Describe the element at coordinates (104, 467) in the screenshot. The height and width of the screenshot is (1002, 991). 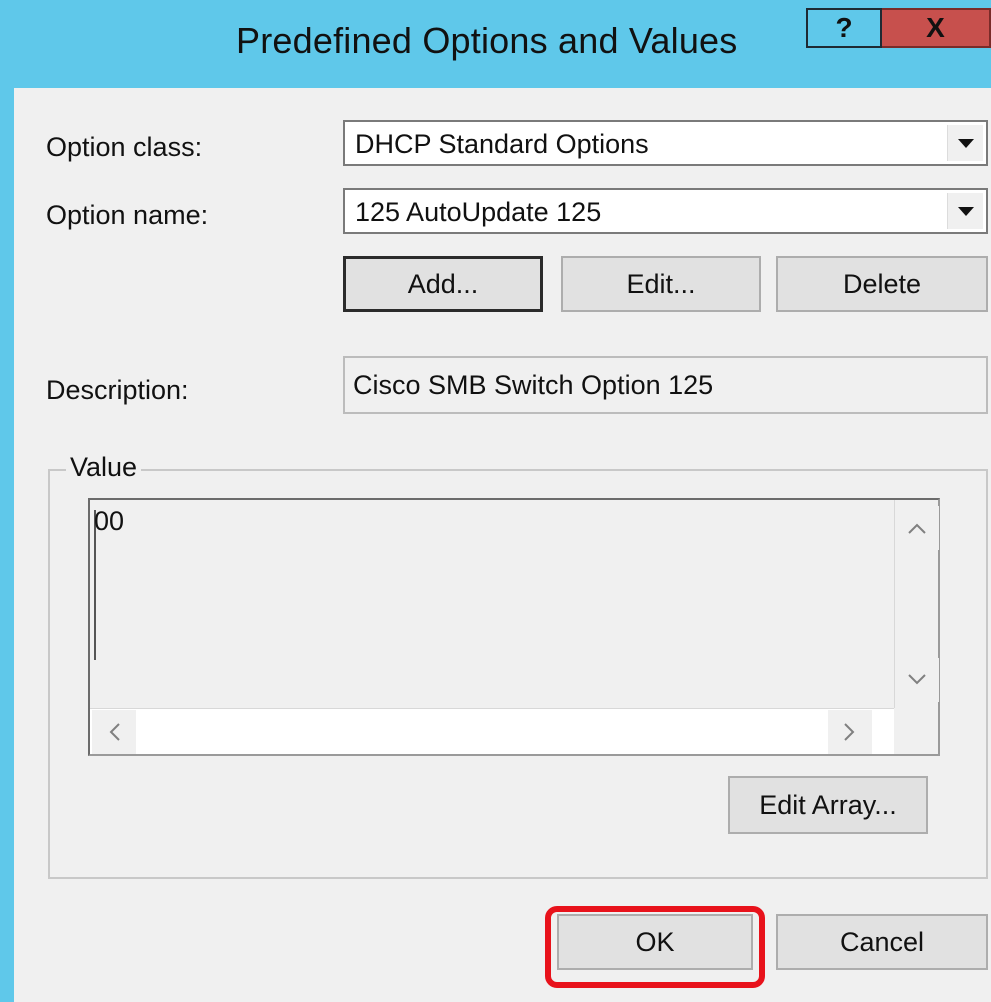
I see `value-group-title: Value` at that location.